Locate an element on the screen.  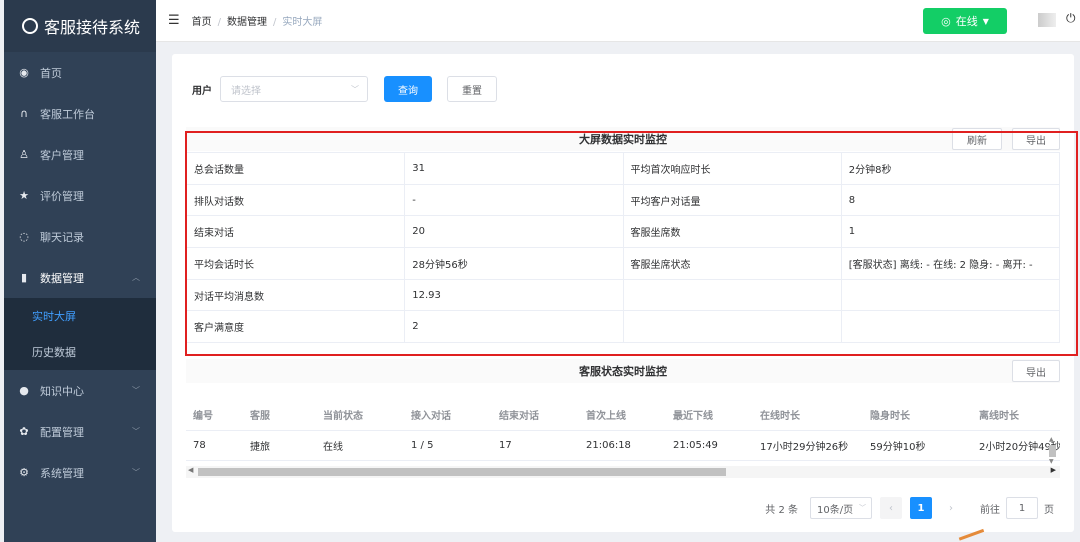
sidebar-item-chat-history: ◌ 聊天记录 is located at coordinates (80, 236).